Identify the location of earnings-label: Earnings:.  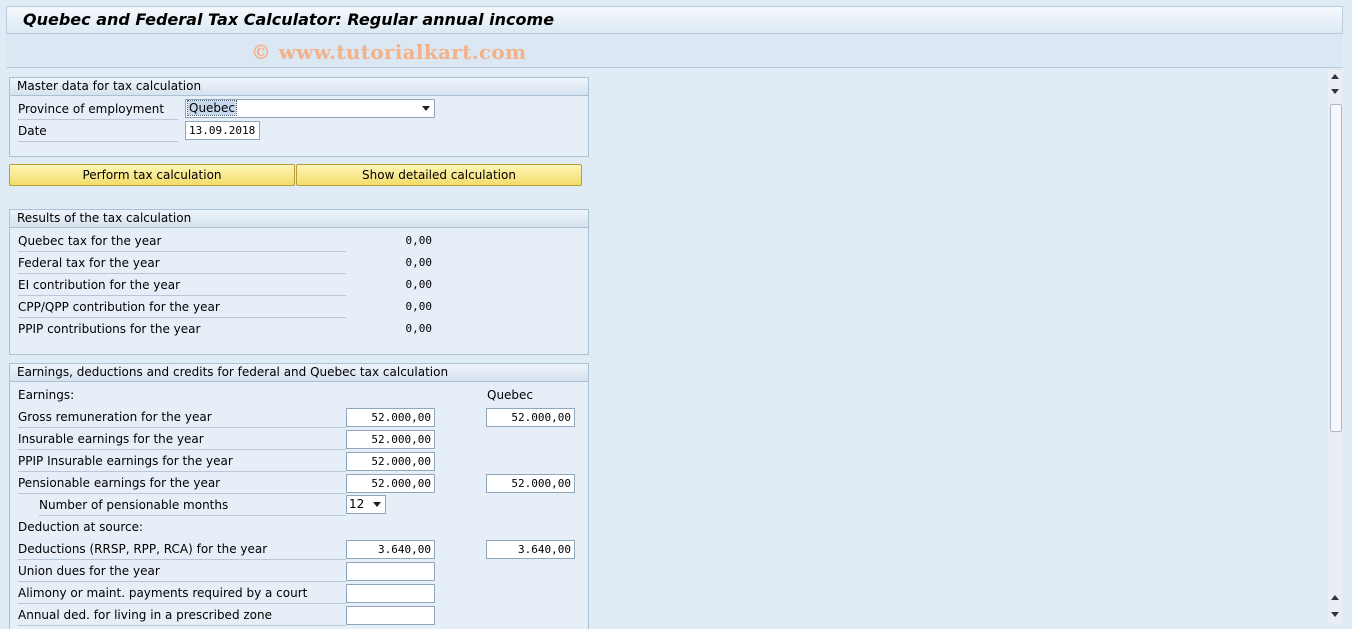
(46, 395).